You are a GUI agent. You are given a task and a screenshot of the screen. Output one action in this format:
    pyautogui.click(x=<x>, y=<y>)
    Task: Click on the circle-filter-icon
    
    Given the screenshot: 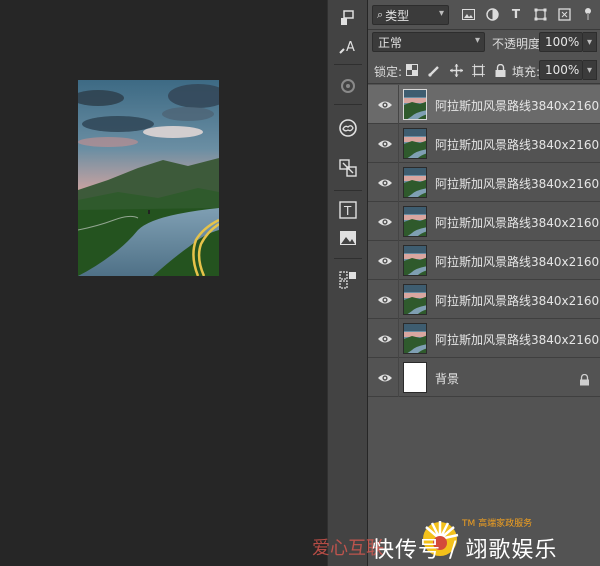 What is the action you would take?
    pyautogui.click(x=492, y=14)
    